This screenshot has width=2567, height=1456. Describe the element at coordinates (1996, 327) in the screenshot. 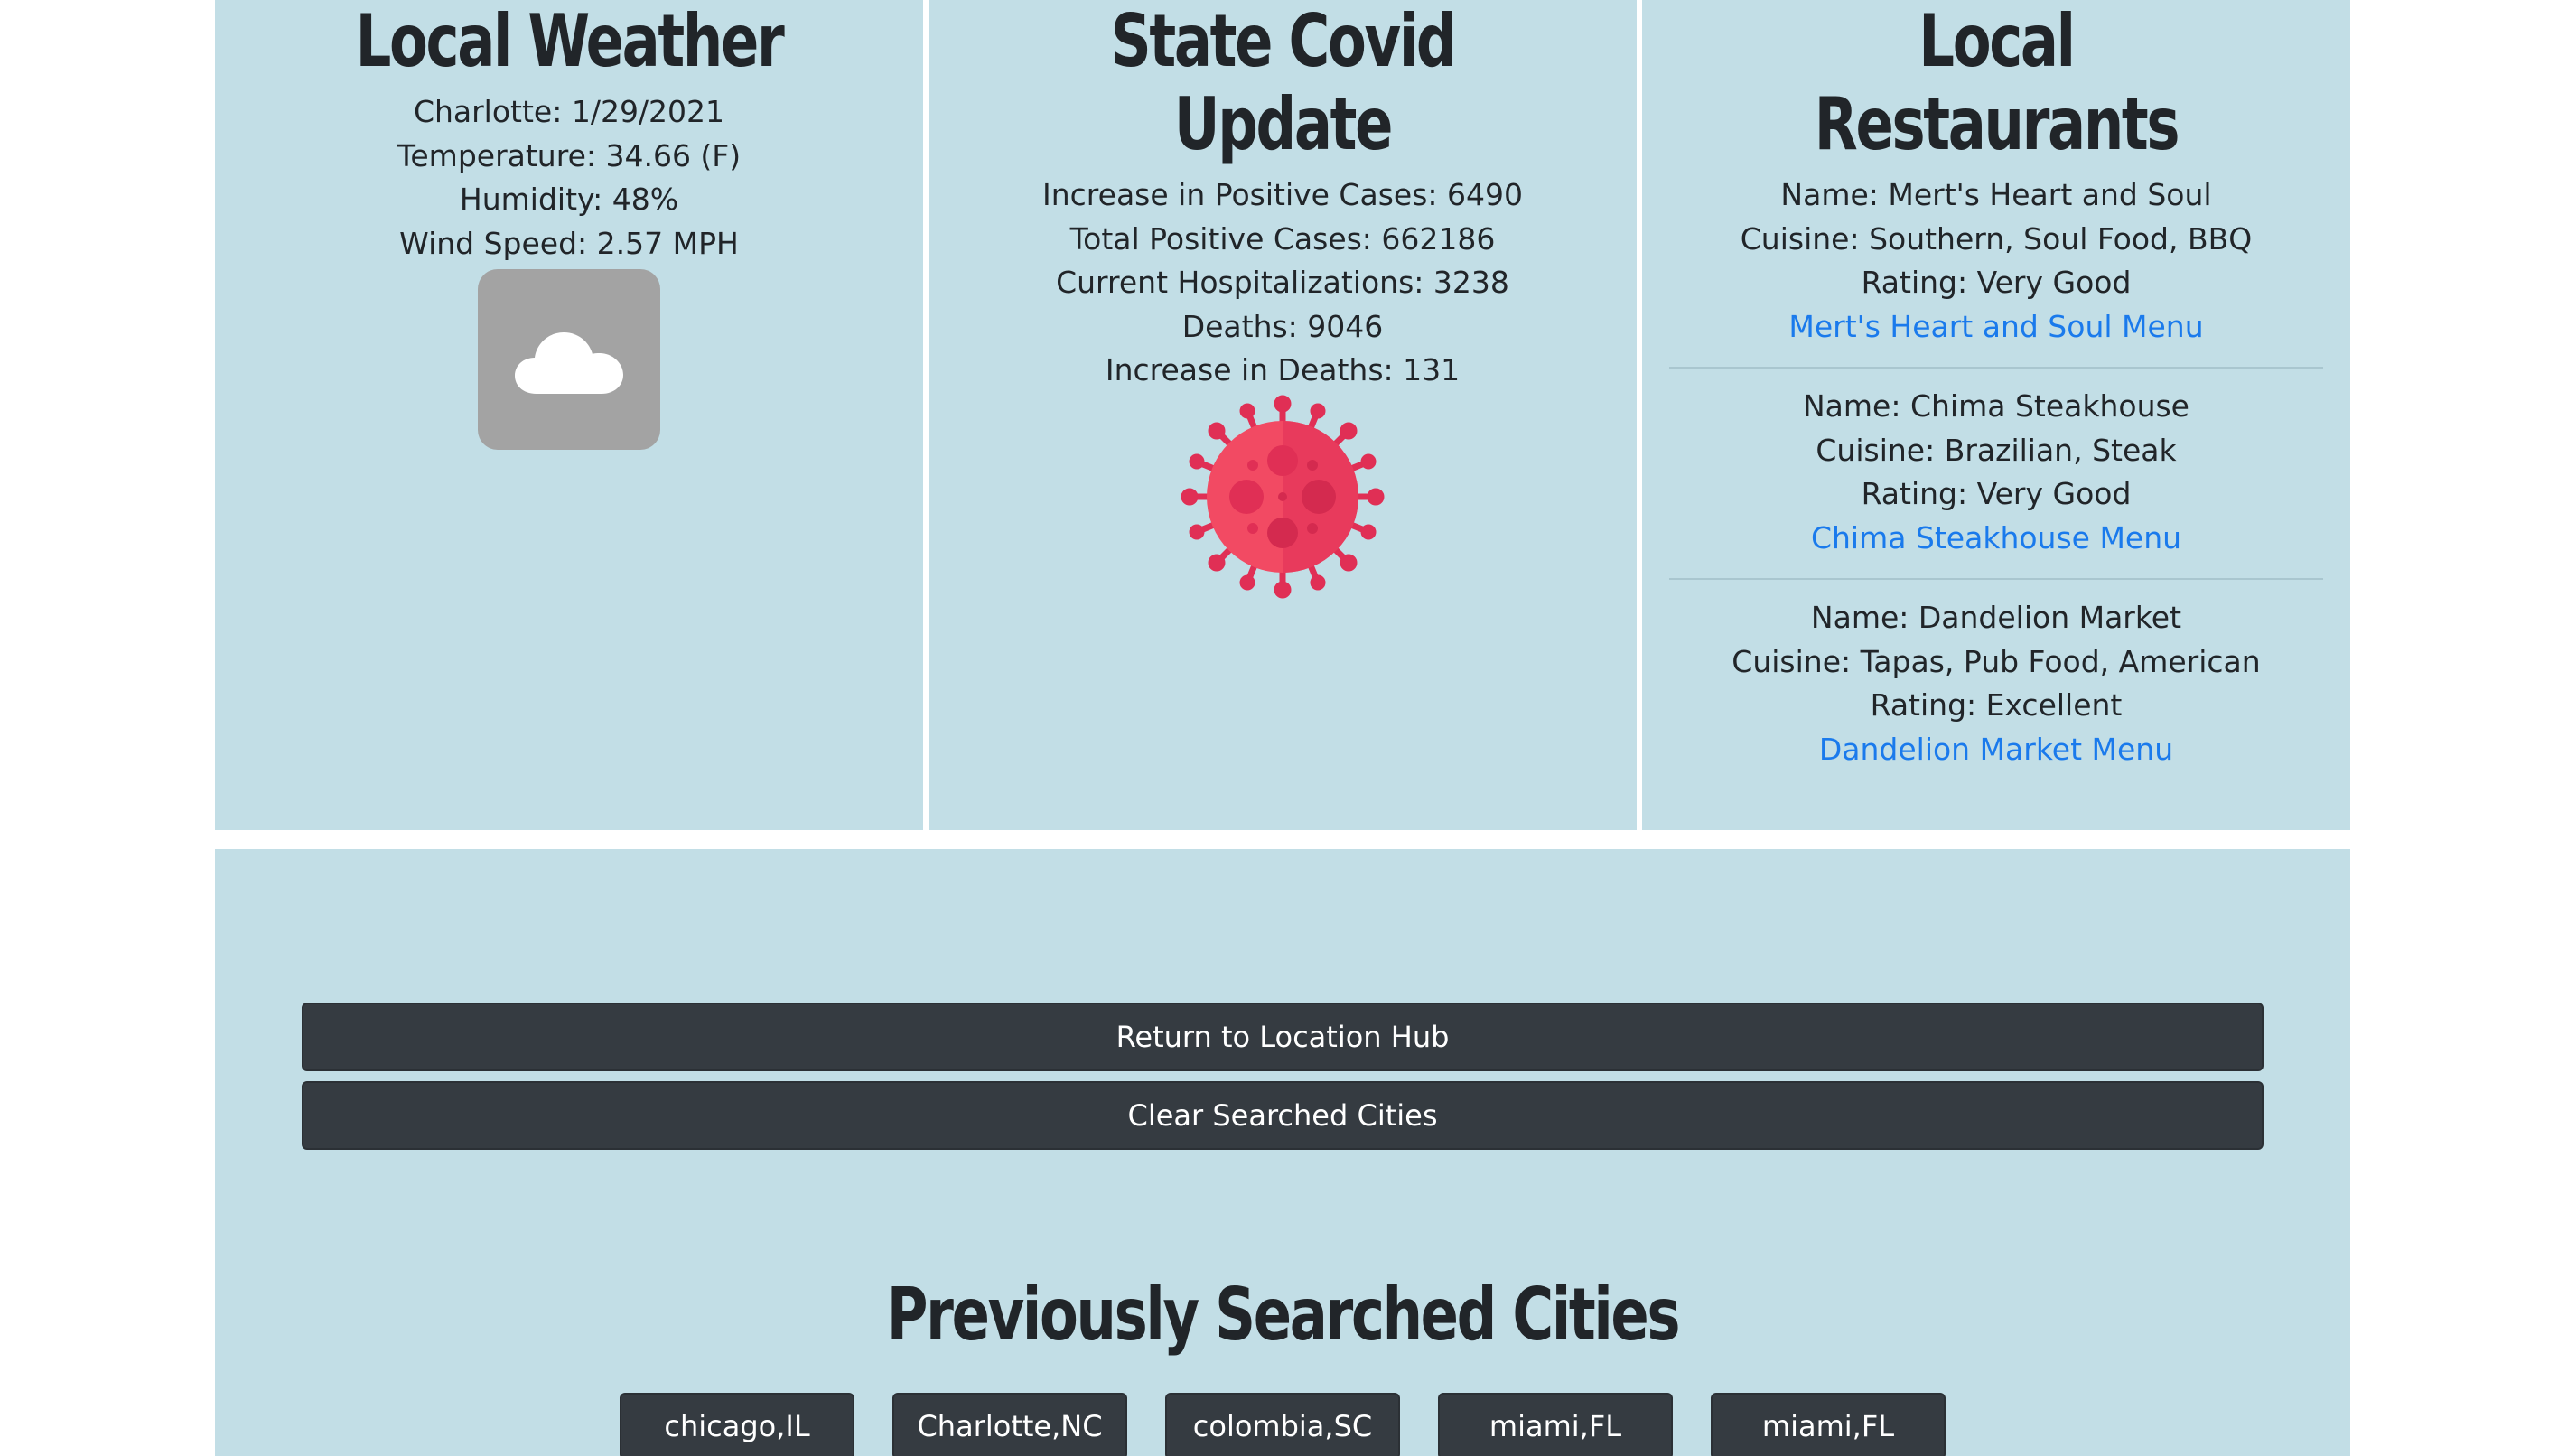

I see `restaurant-menu-link: Mert's Heart and Soul Menu` at that location.